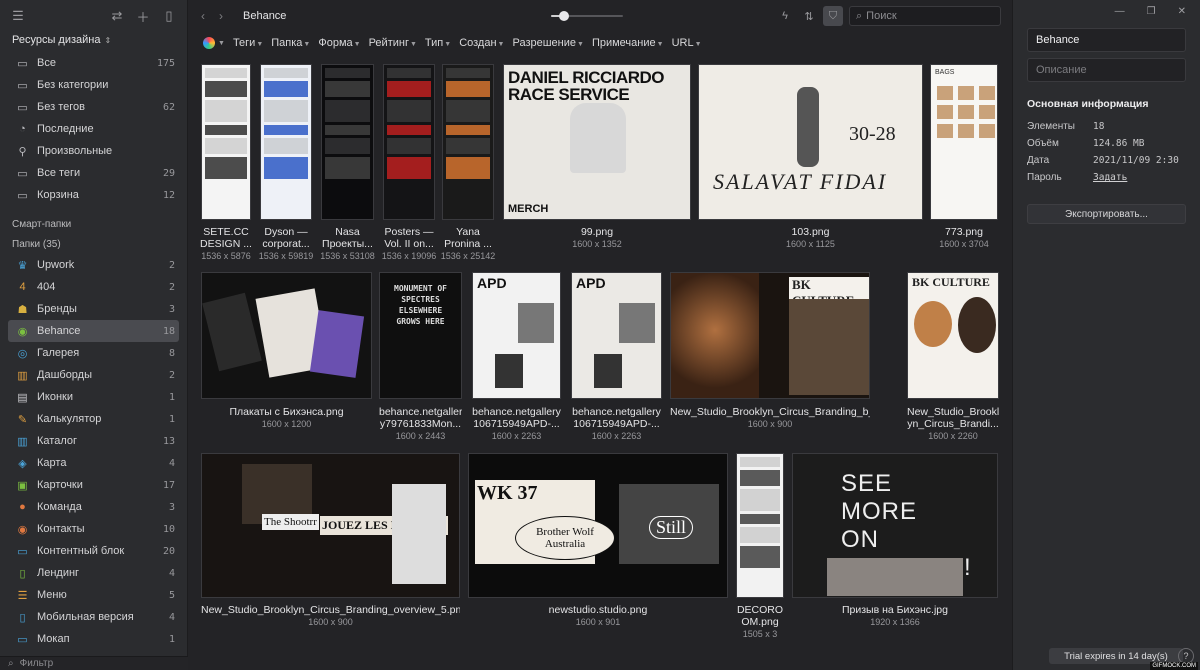 The image size is (1200, 670). What do you see at coordinates (18, 16) in the screenshot?
I see `menu-icon: ☰` at bounding box center [18, 16].